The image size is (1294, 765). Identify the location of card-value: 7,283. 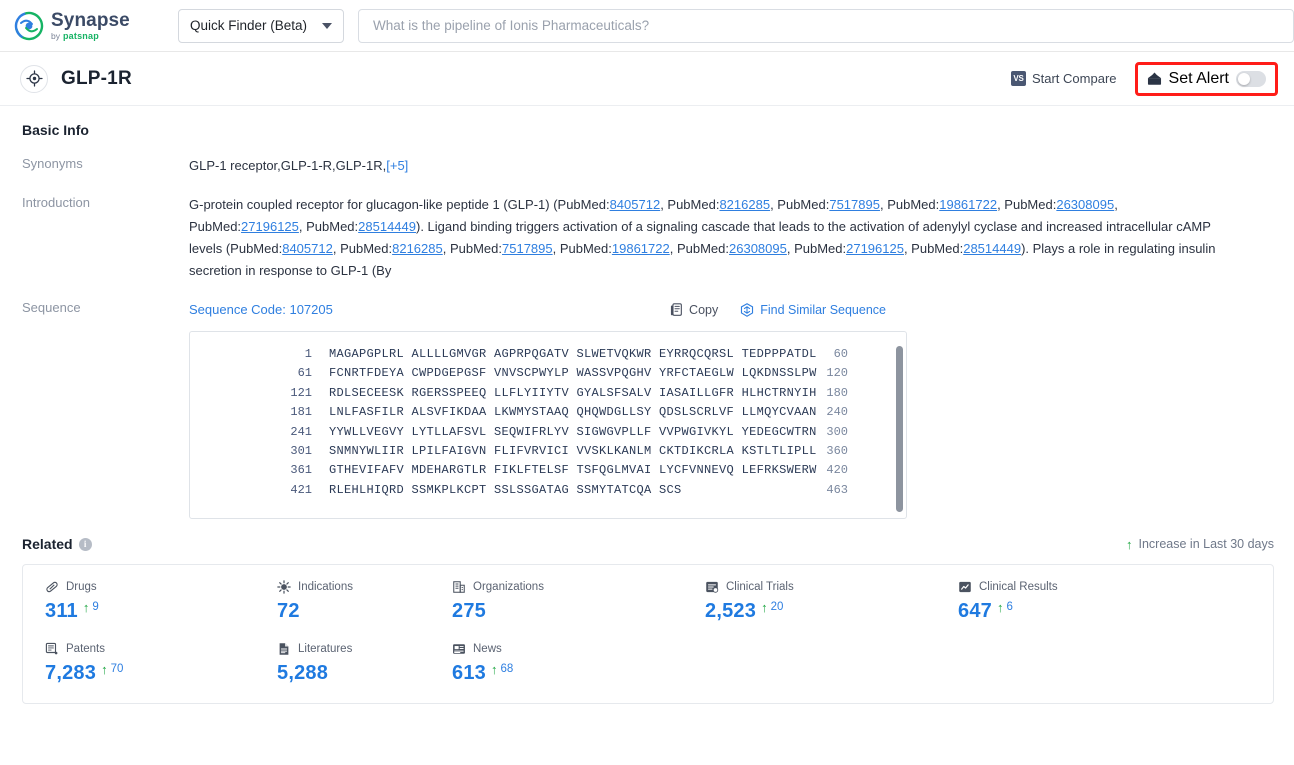
(71, 673).